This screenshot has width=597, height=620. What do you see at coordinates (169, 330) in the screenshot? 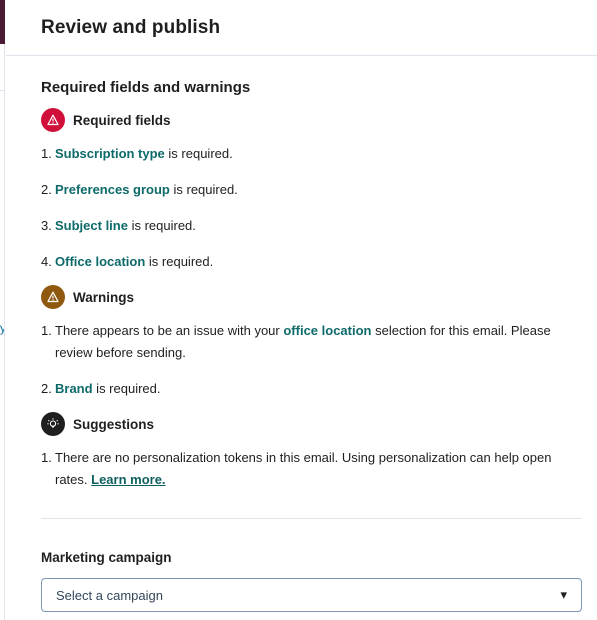
I see `item-text: There appears to be an issue with your` at bounding box center [169, 330].